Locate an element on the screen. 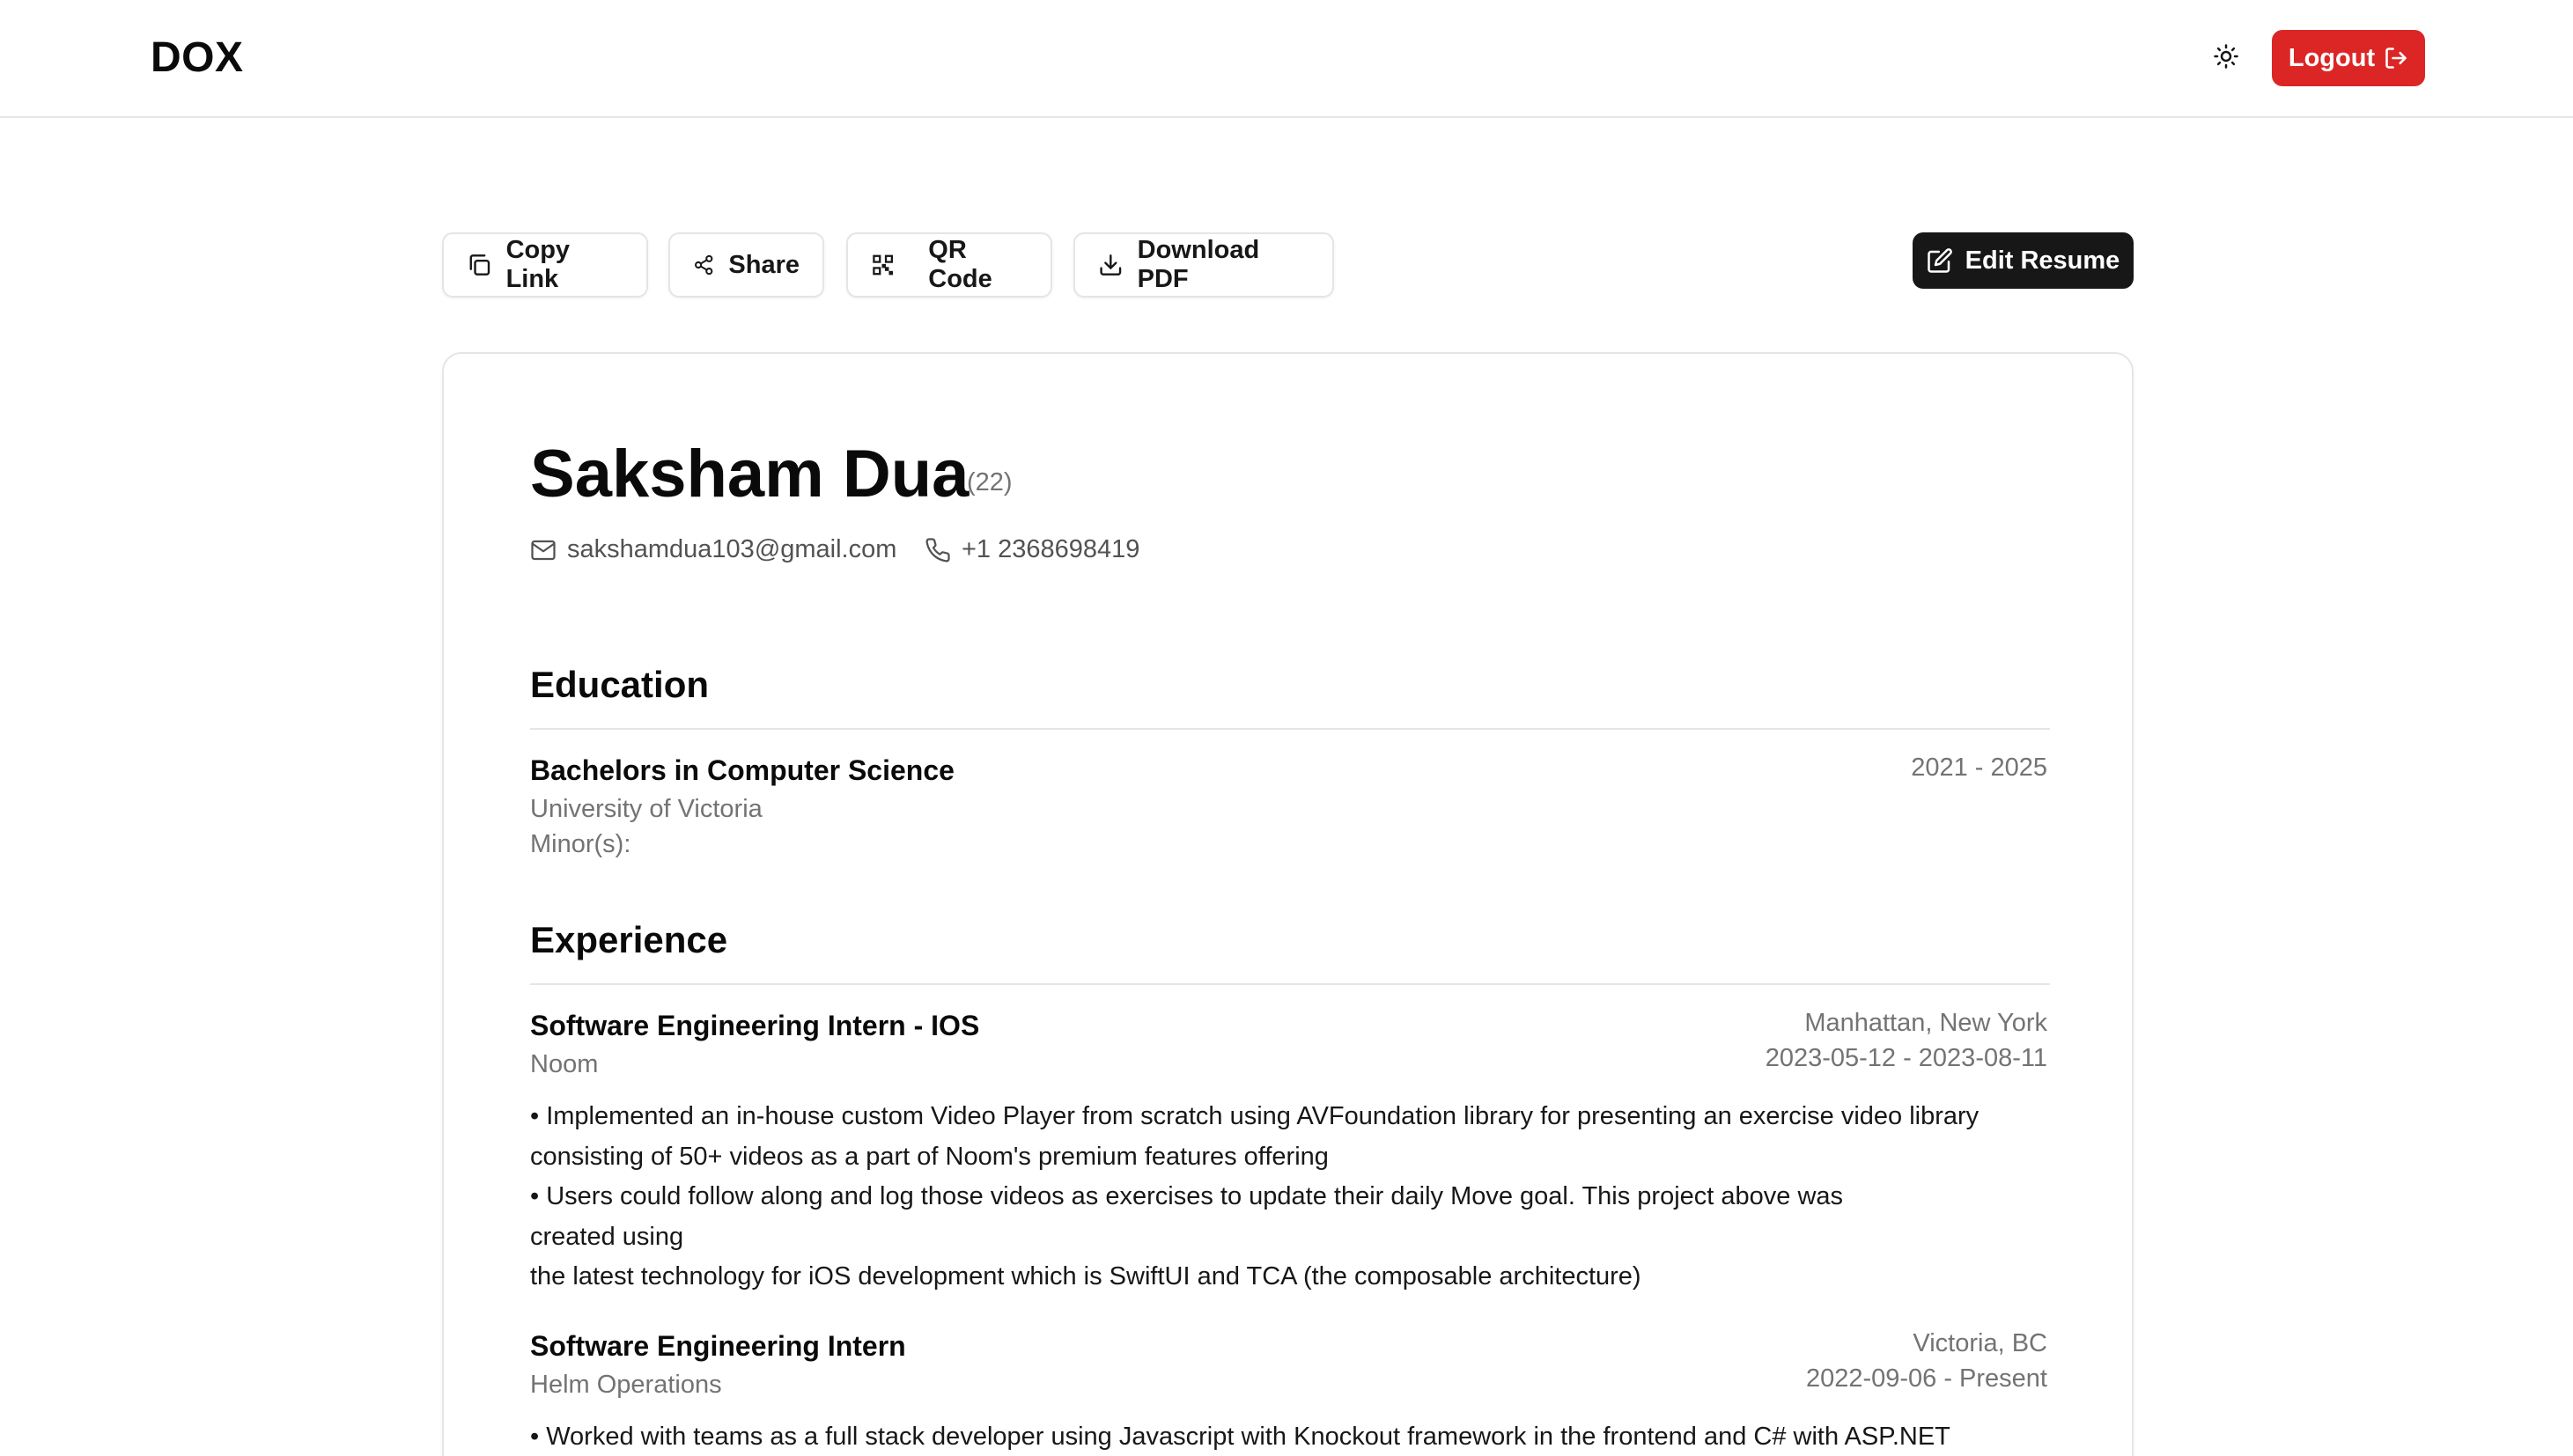 The width and height of the screenshot is (2573, 1456). share-label: Share is located at coordinates (764, 264).